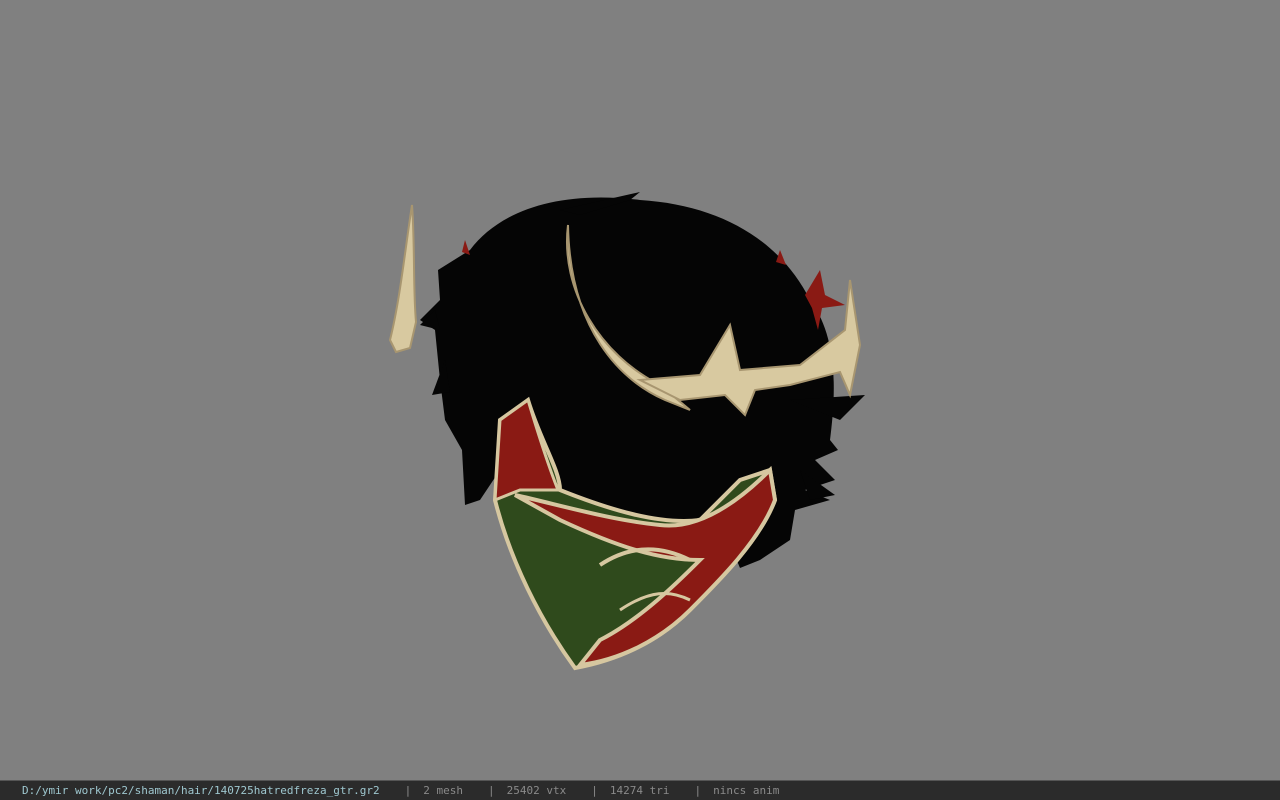  Describe the element at coordinates (403, 279) in the screenshot. I see `left-horn` at that location.